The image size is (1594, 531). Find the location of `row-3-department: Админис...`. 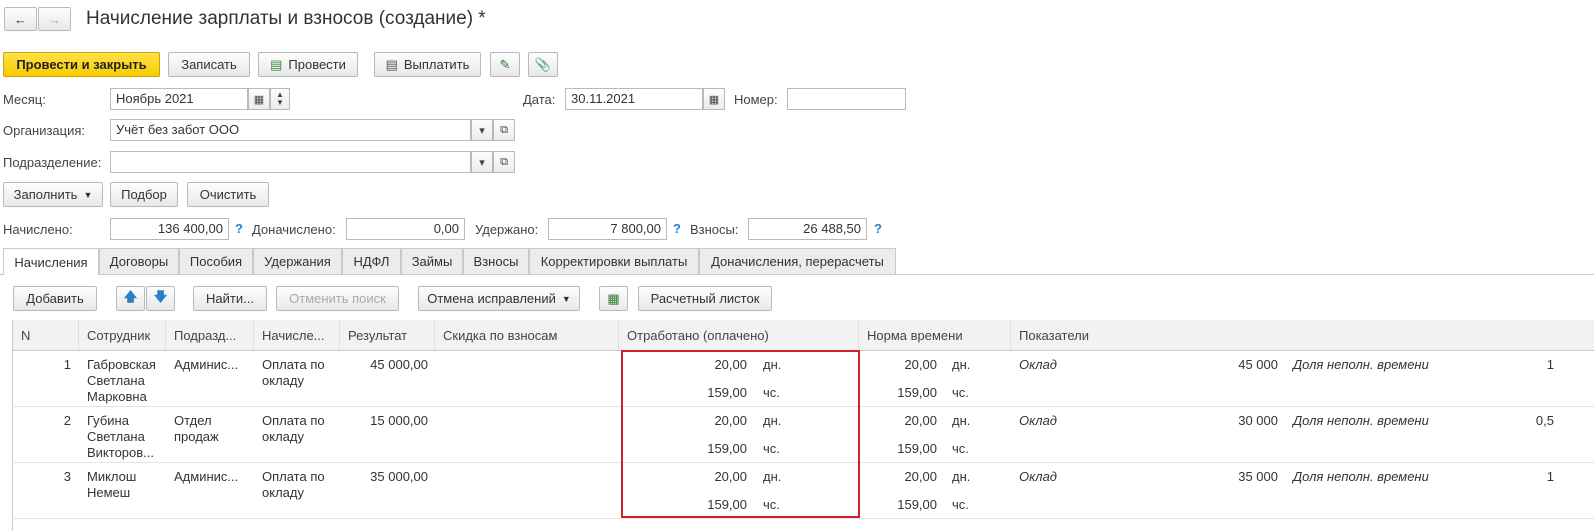

row-3-department: Админис... is located at coordinates (213, 477).